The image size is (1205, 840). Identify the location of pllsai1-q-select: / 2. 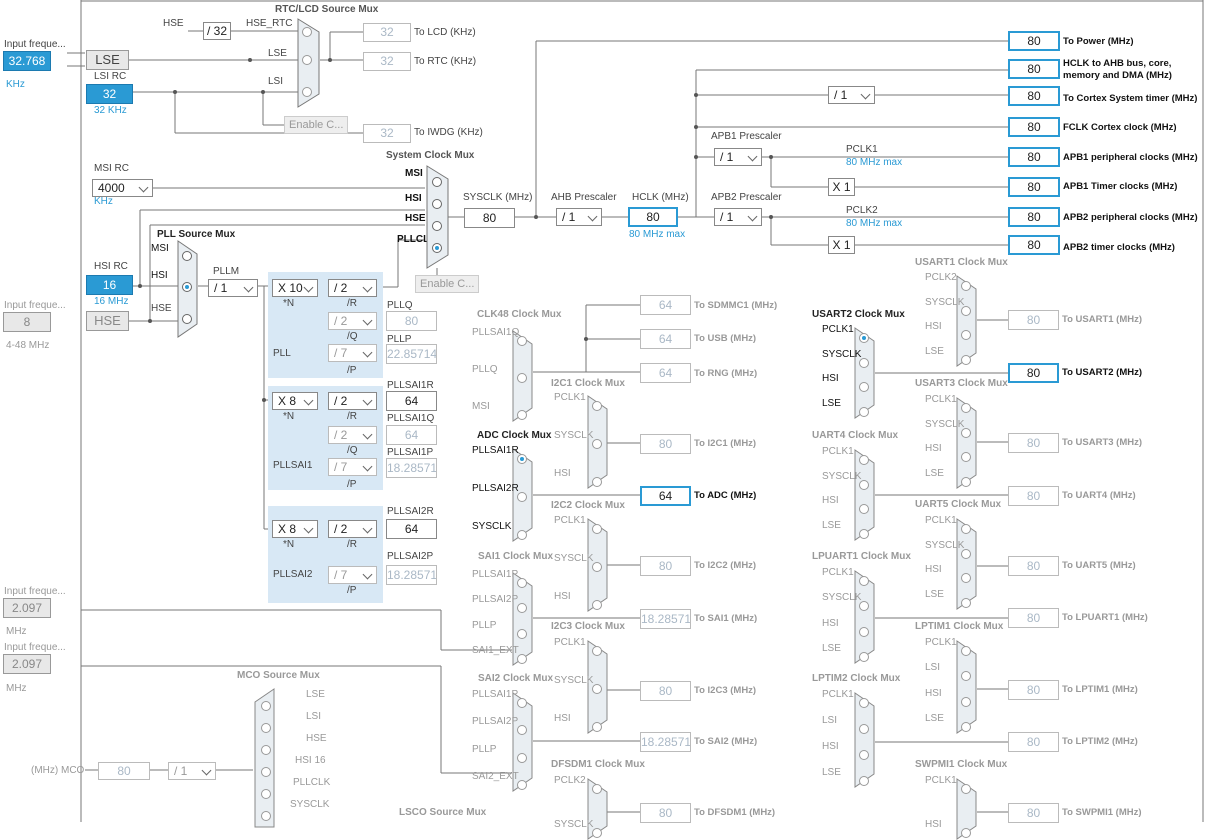
(352, 435).